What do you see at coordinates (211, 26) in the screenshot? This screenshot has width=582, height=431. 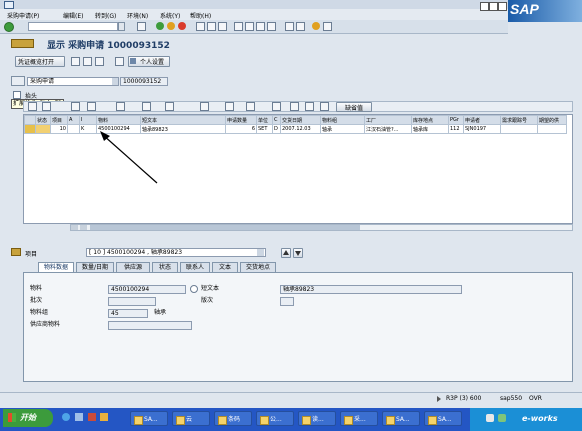 I see `find-icon` at bounding box center [211, 26].